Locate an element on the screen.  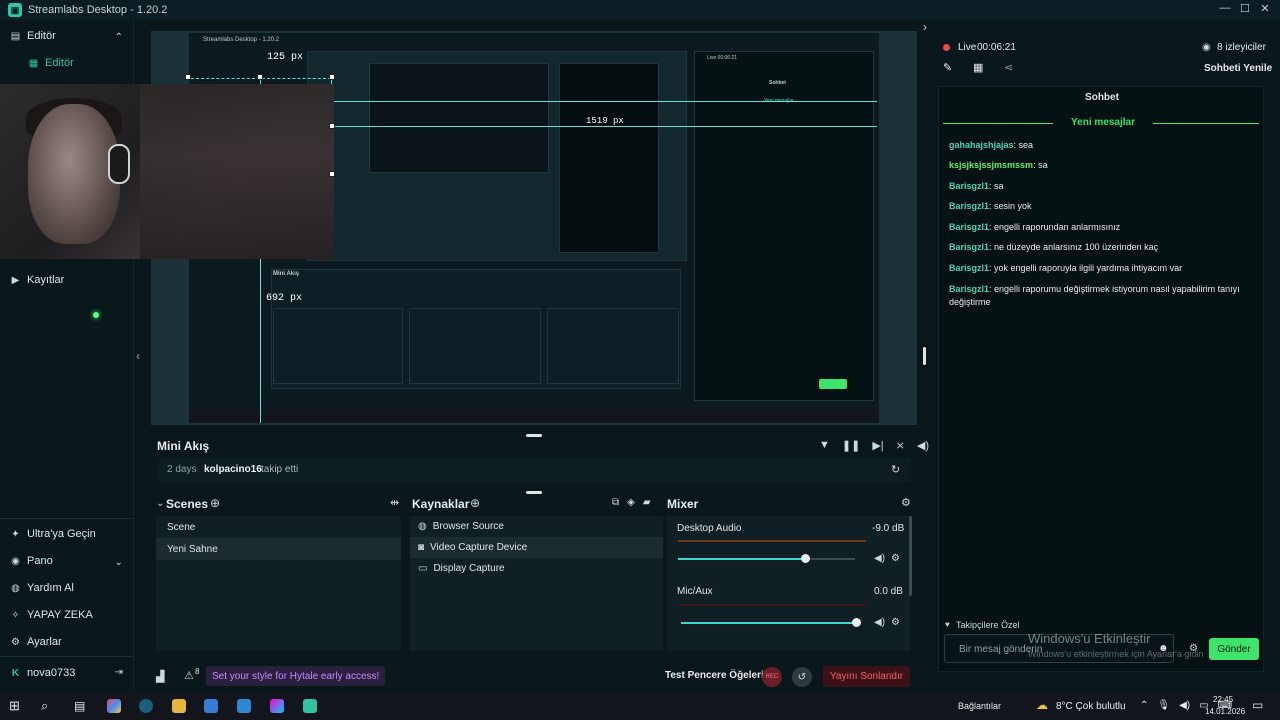
chevron-down-icon: ⌄ is located at coordinates (119, 562).